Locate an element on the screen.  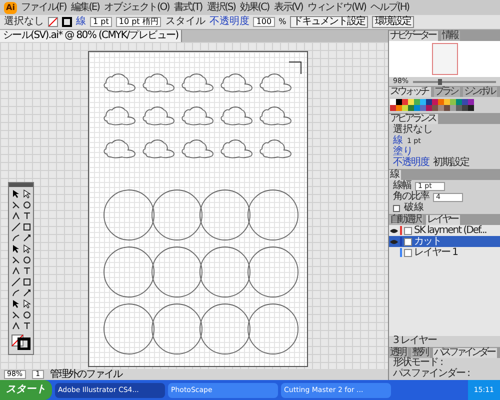
section-label: パスファインダー : is located at coordinates (432, 374).